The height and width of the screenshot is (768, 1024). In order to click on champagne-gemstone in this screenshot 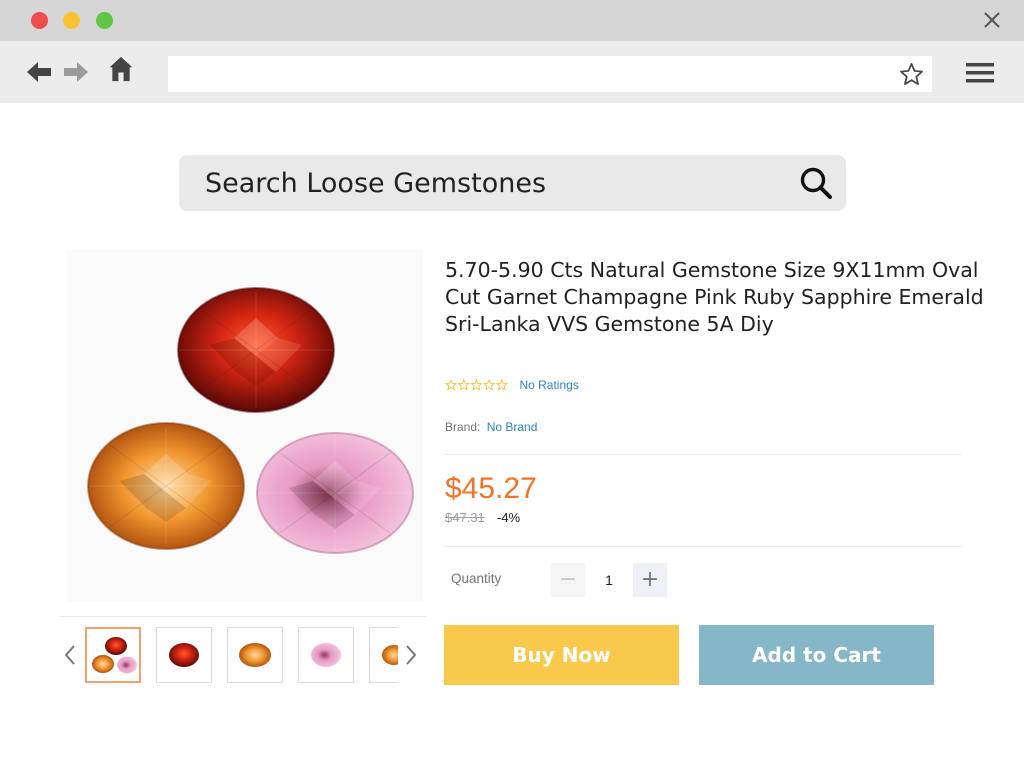, I will do `click(166, 486)`.